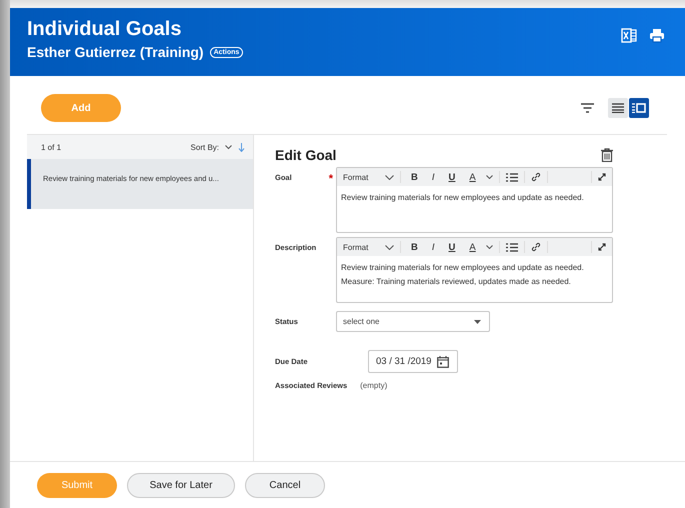  What do you see at coordinates (374, 385) in the screenshot?
I see `field-value: (empty)` at bounding box center [374, 385].